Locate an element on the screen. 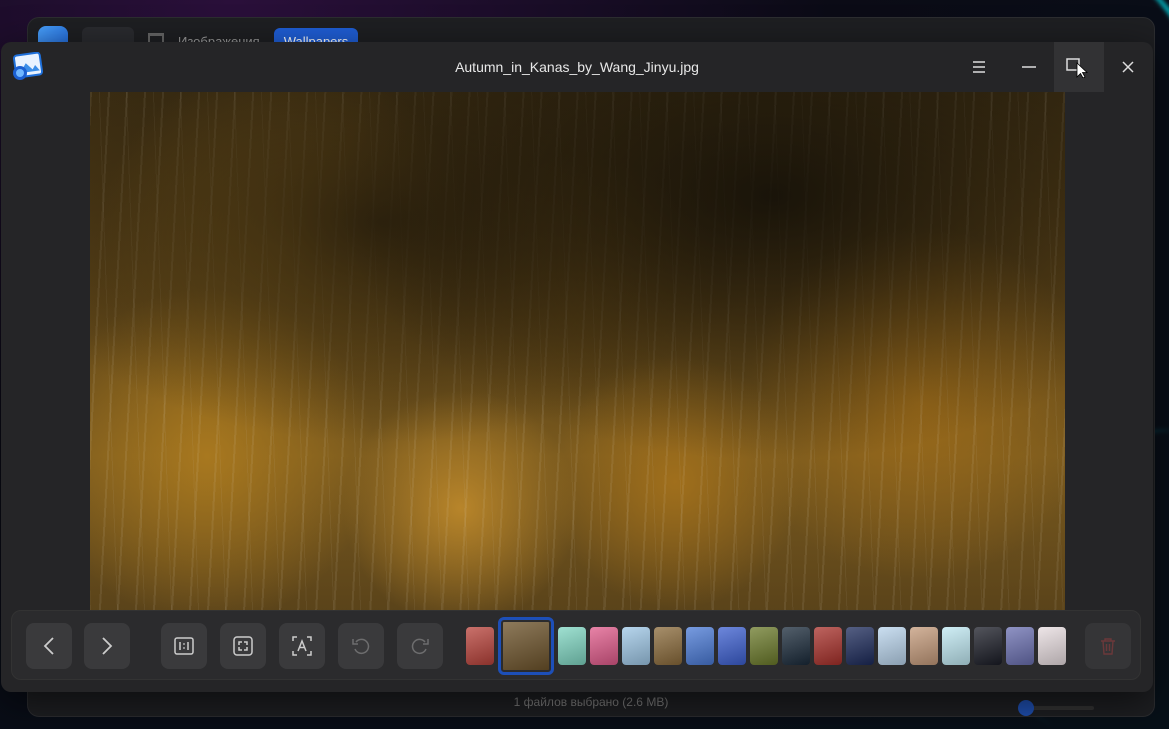  close-icon is located at coordinates (1128, 67).